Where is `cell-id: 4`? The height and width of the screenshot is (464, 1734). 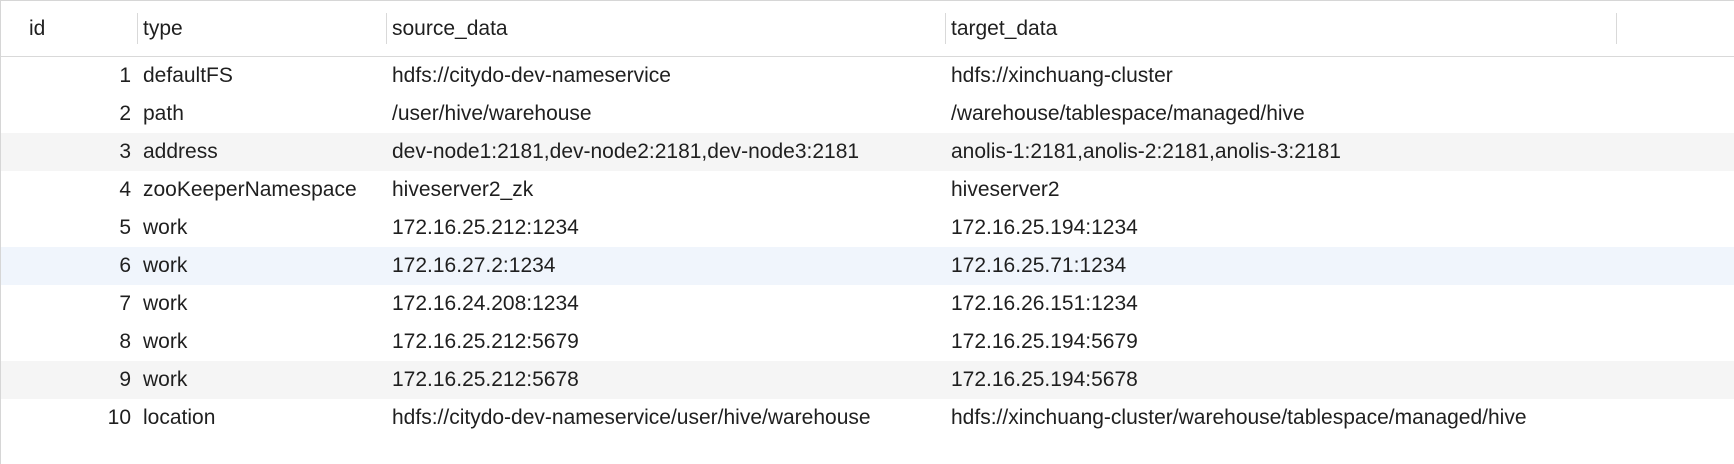 cell-id: 4 is located at coordinates (66, 190).